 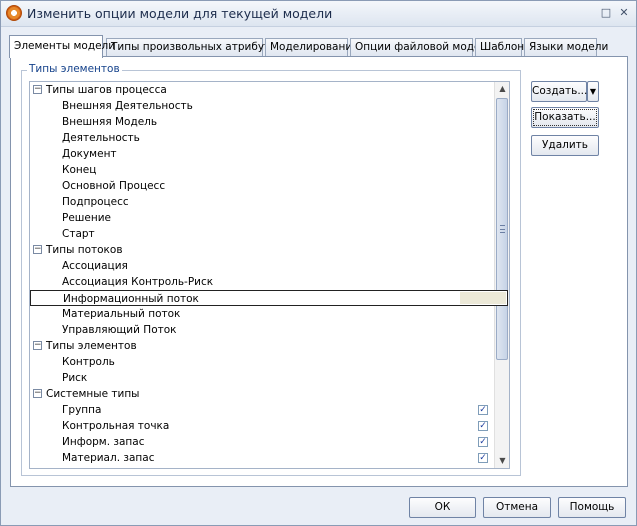 I want to click on scroll-grip-icon, so click(x=502, y=229).